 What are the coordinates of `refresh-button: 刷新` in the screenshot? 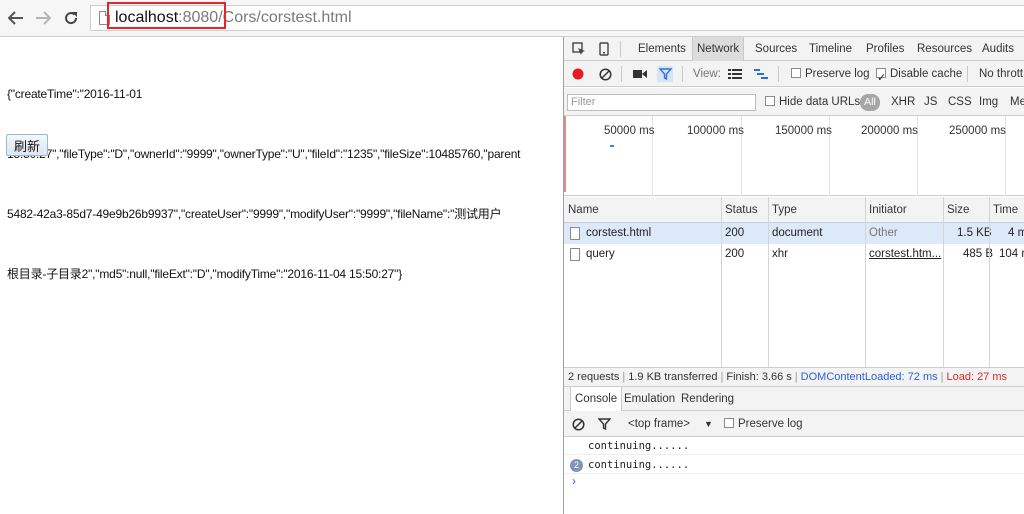 It's located at (27, 145).